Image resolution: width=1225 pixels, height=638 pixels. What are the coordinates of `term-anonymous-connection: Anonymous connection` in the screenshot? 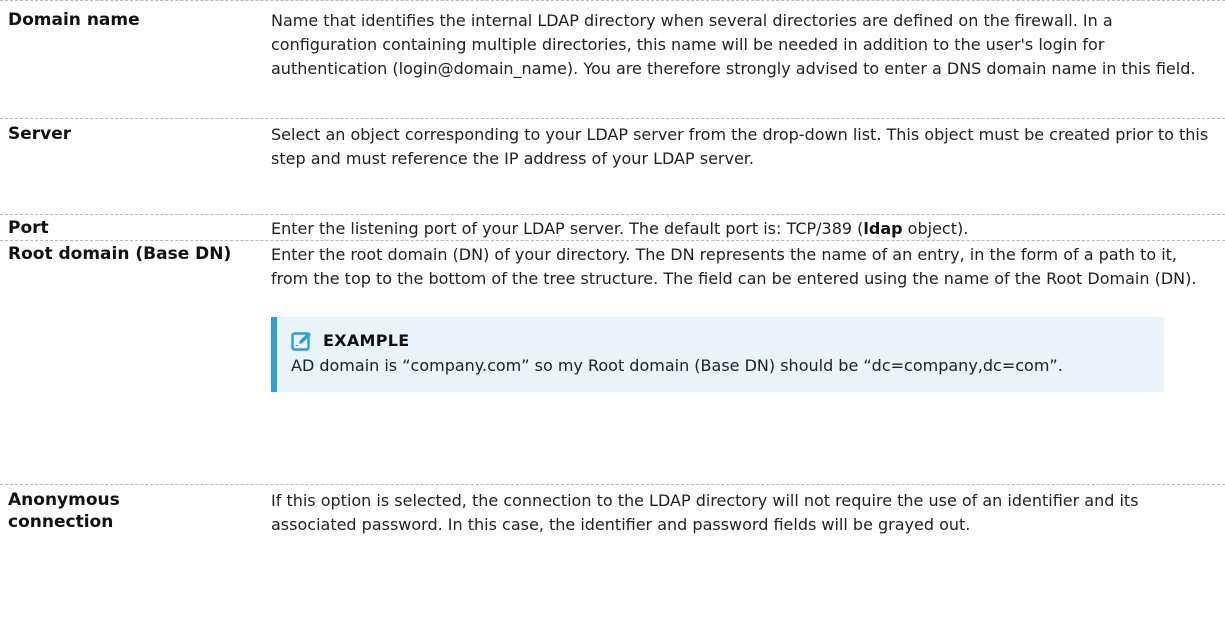 It's located at (64, 511).